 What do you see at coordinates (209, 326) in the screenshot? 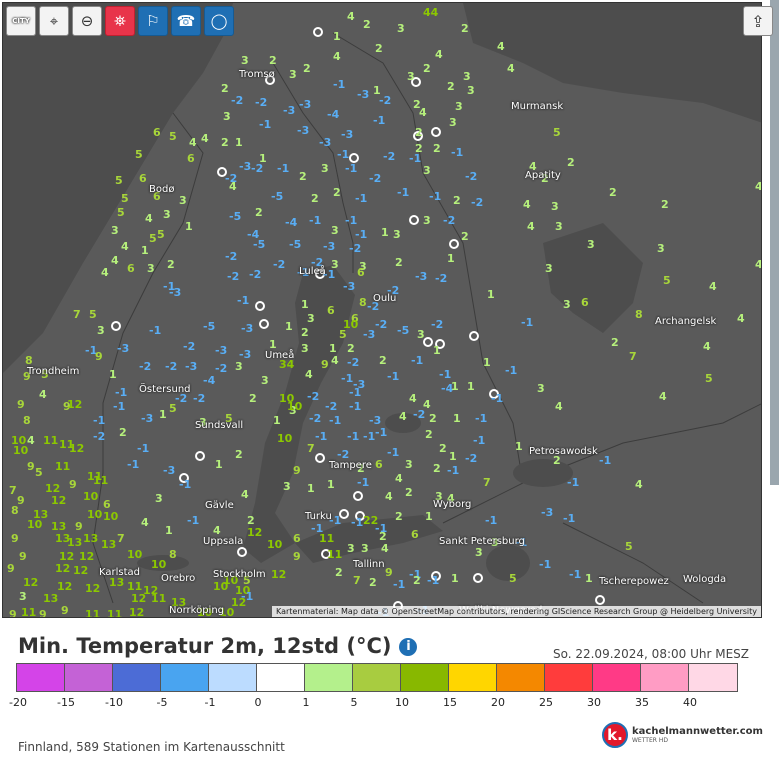
I see `temperature-value: -5` at bounding box center [209, 326].